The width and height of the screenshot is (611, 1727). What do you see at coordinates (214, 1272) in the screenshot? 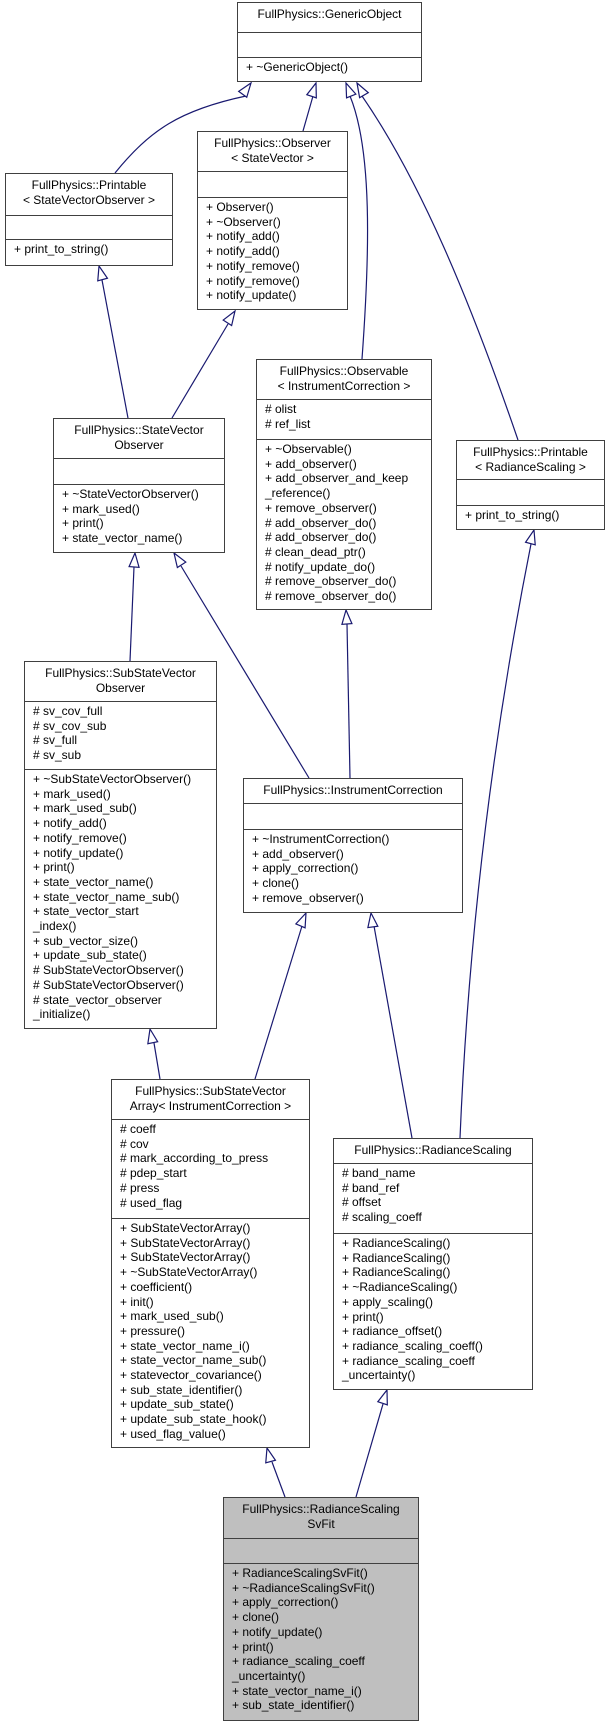
I see `method-item: + ~SubStateVectorArray()` at bounding box center [214, 1272].